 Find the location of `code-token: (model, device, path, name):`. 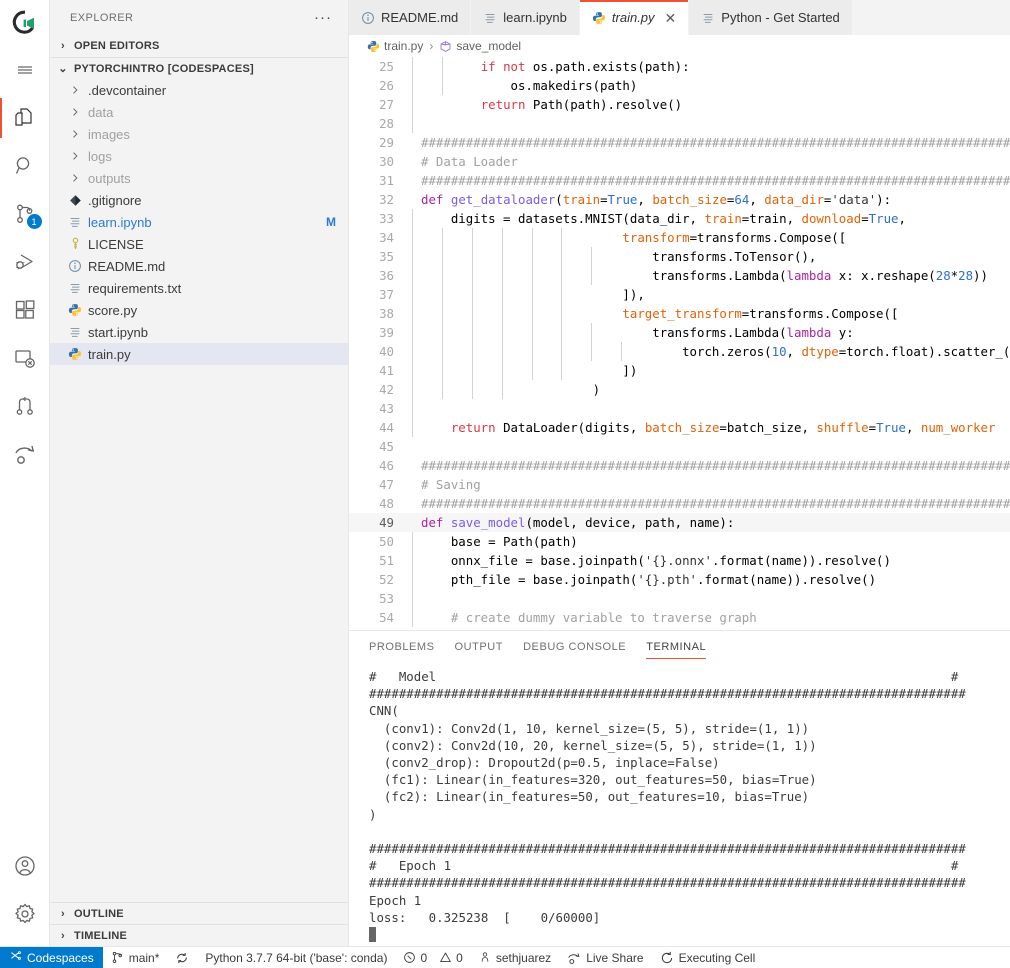

code-token: (model, device, path, name): is located at coordinates (630, 522).